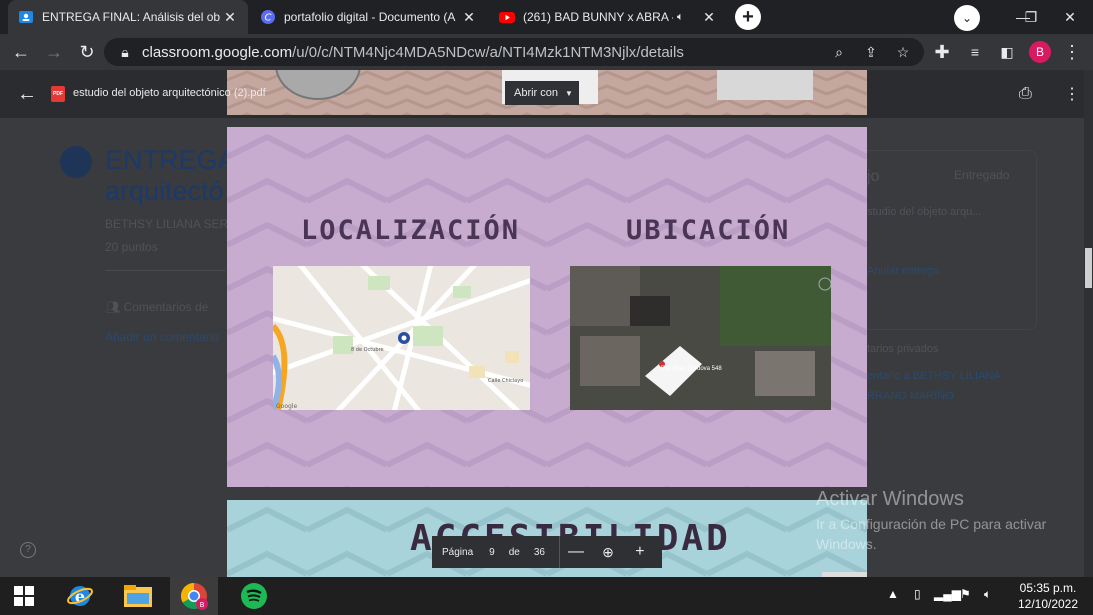 This screenshot has width=1093, height=615. Describe the element at coordinates (21, 52) in the screenshot. I see `back-button: ←` at that location.